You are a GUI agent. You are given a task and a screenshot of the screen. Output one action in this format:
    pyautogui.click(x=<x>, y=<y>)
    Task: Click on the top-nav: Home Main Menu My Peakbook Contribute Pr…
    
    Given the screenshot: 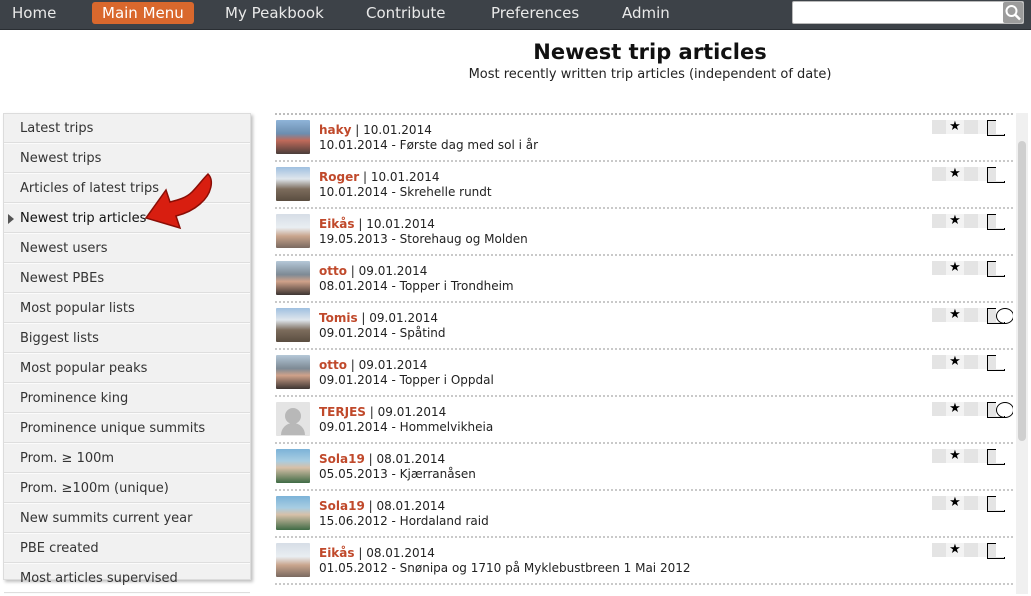 What is the action you would take?
    pyautogui.click(x=515, y=15)
    